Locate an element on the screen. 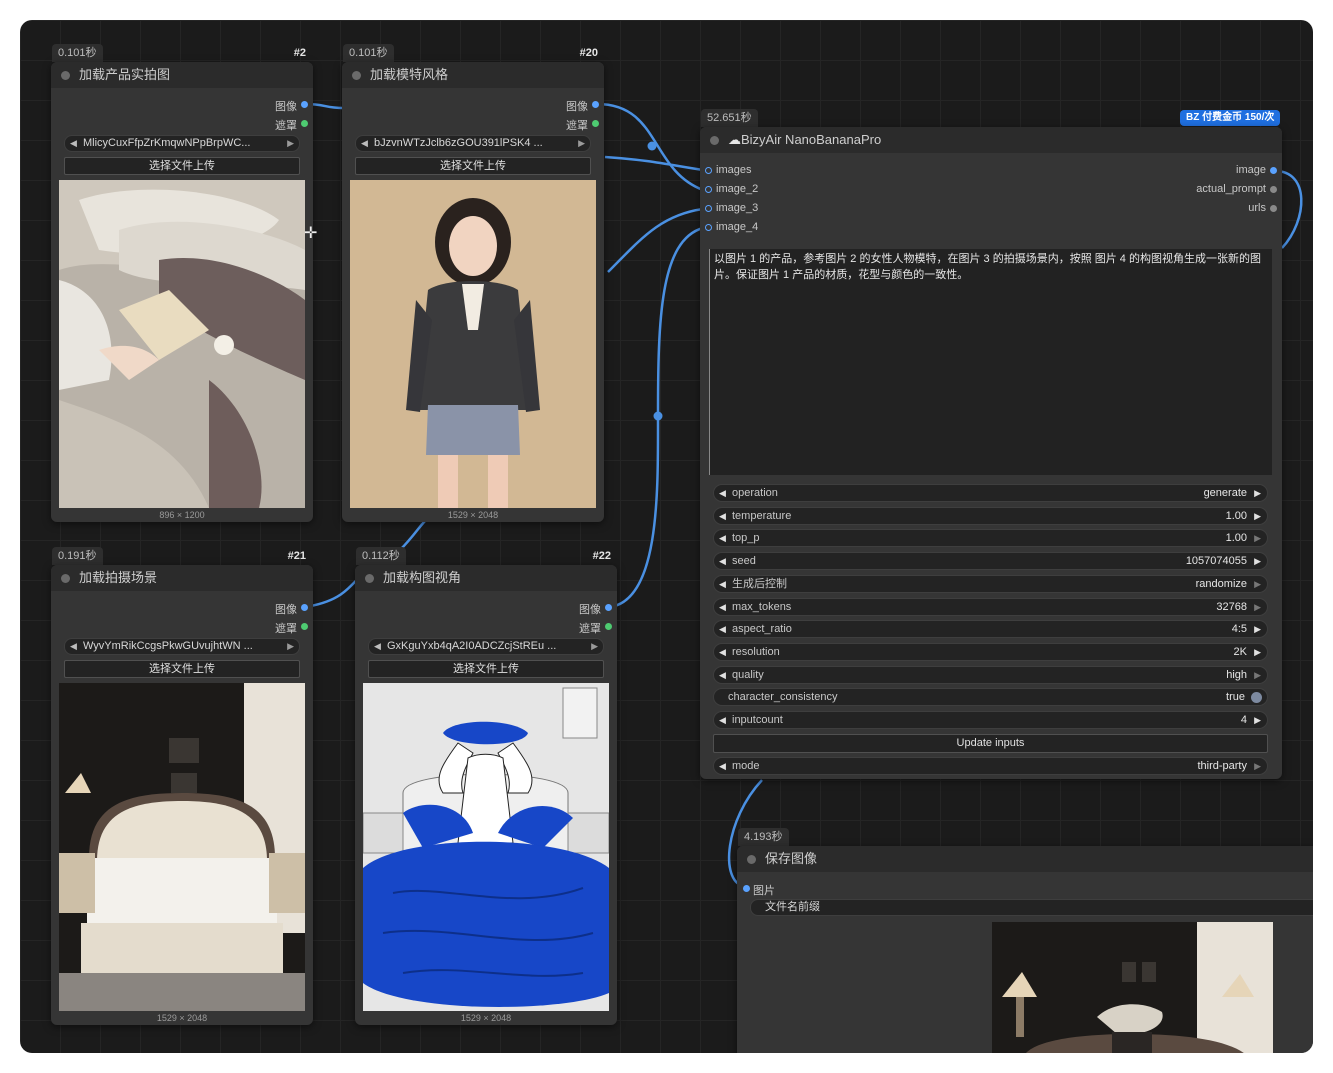 This screenshot has width=1333, height=1073. widget-max-tokens: ◀ max_tokens 32768 ▶ is located at coordinates (990, 607).